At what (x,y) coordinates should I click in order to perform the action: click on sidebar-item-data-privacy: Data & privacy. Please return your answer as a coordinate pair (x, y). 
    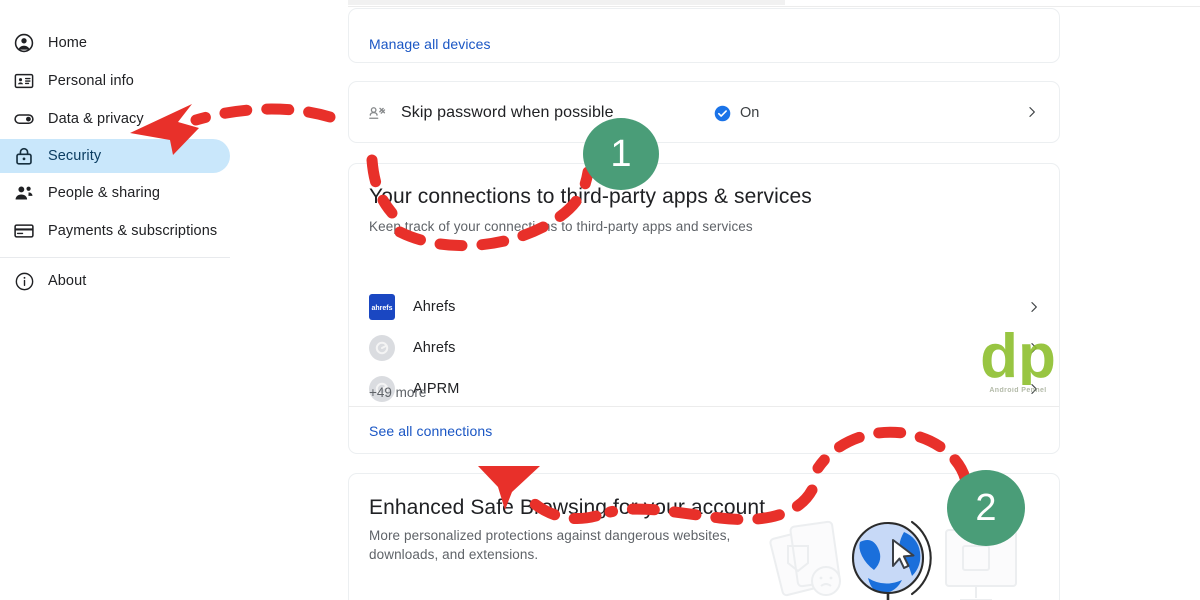
    Looking at the image, I should click on (115, 119).